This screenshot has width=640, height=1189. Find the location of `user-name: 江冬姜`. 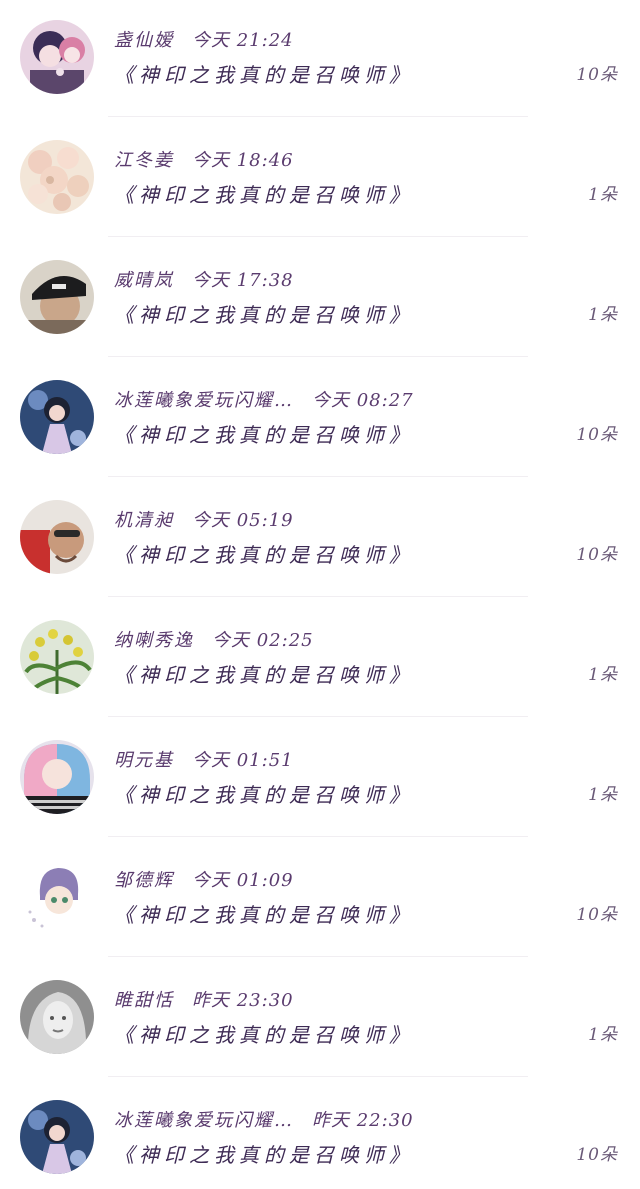

user-name: 江冬姜 is located at coordinates (144, 160).